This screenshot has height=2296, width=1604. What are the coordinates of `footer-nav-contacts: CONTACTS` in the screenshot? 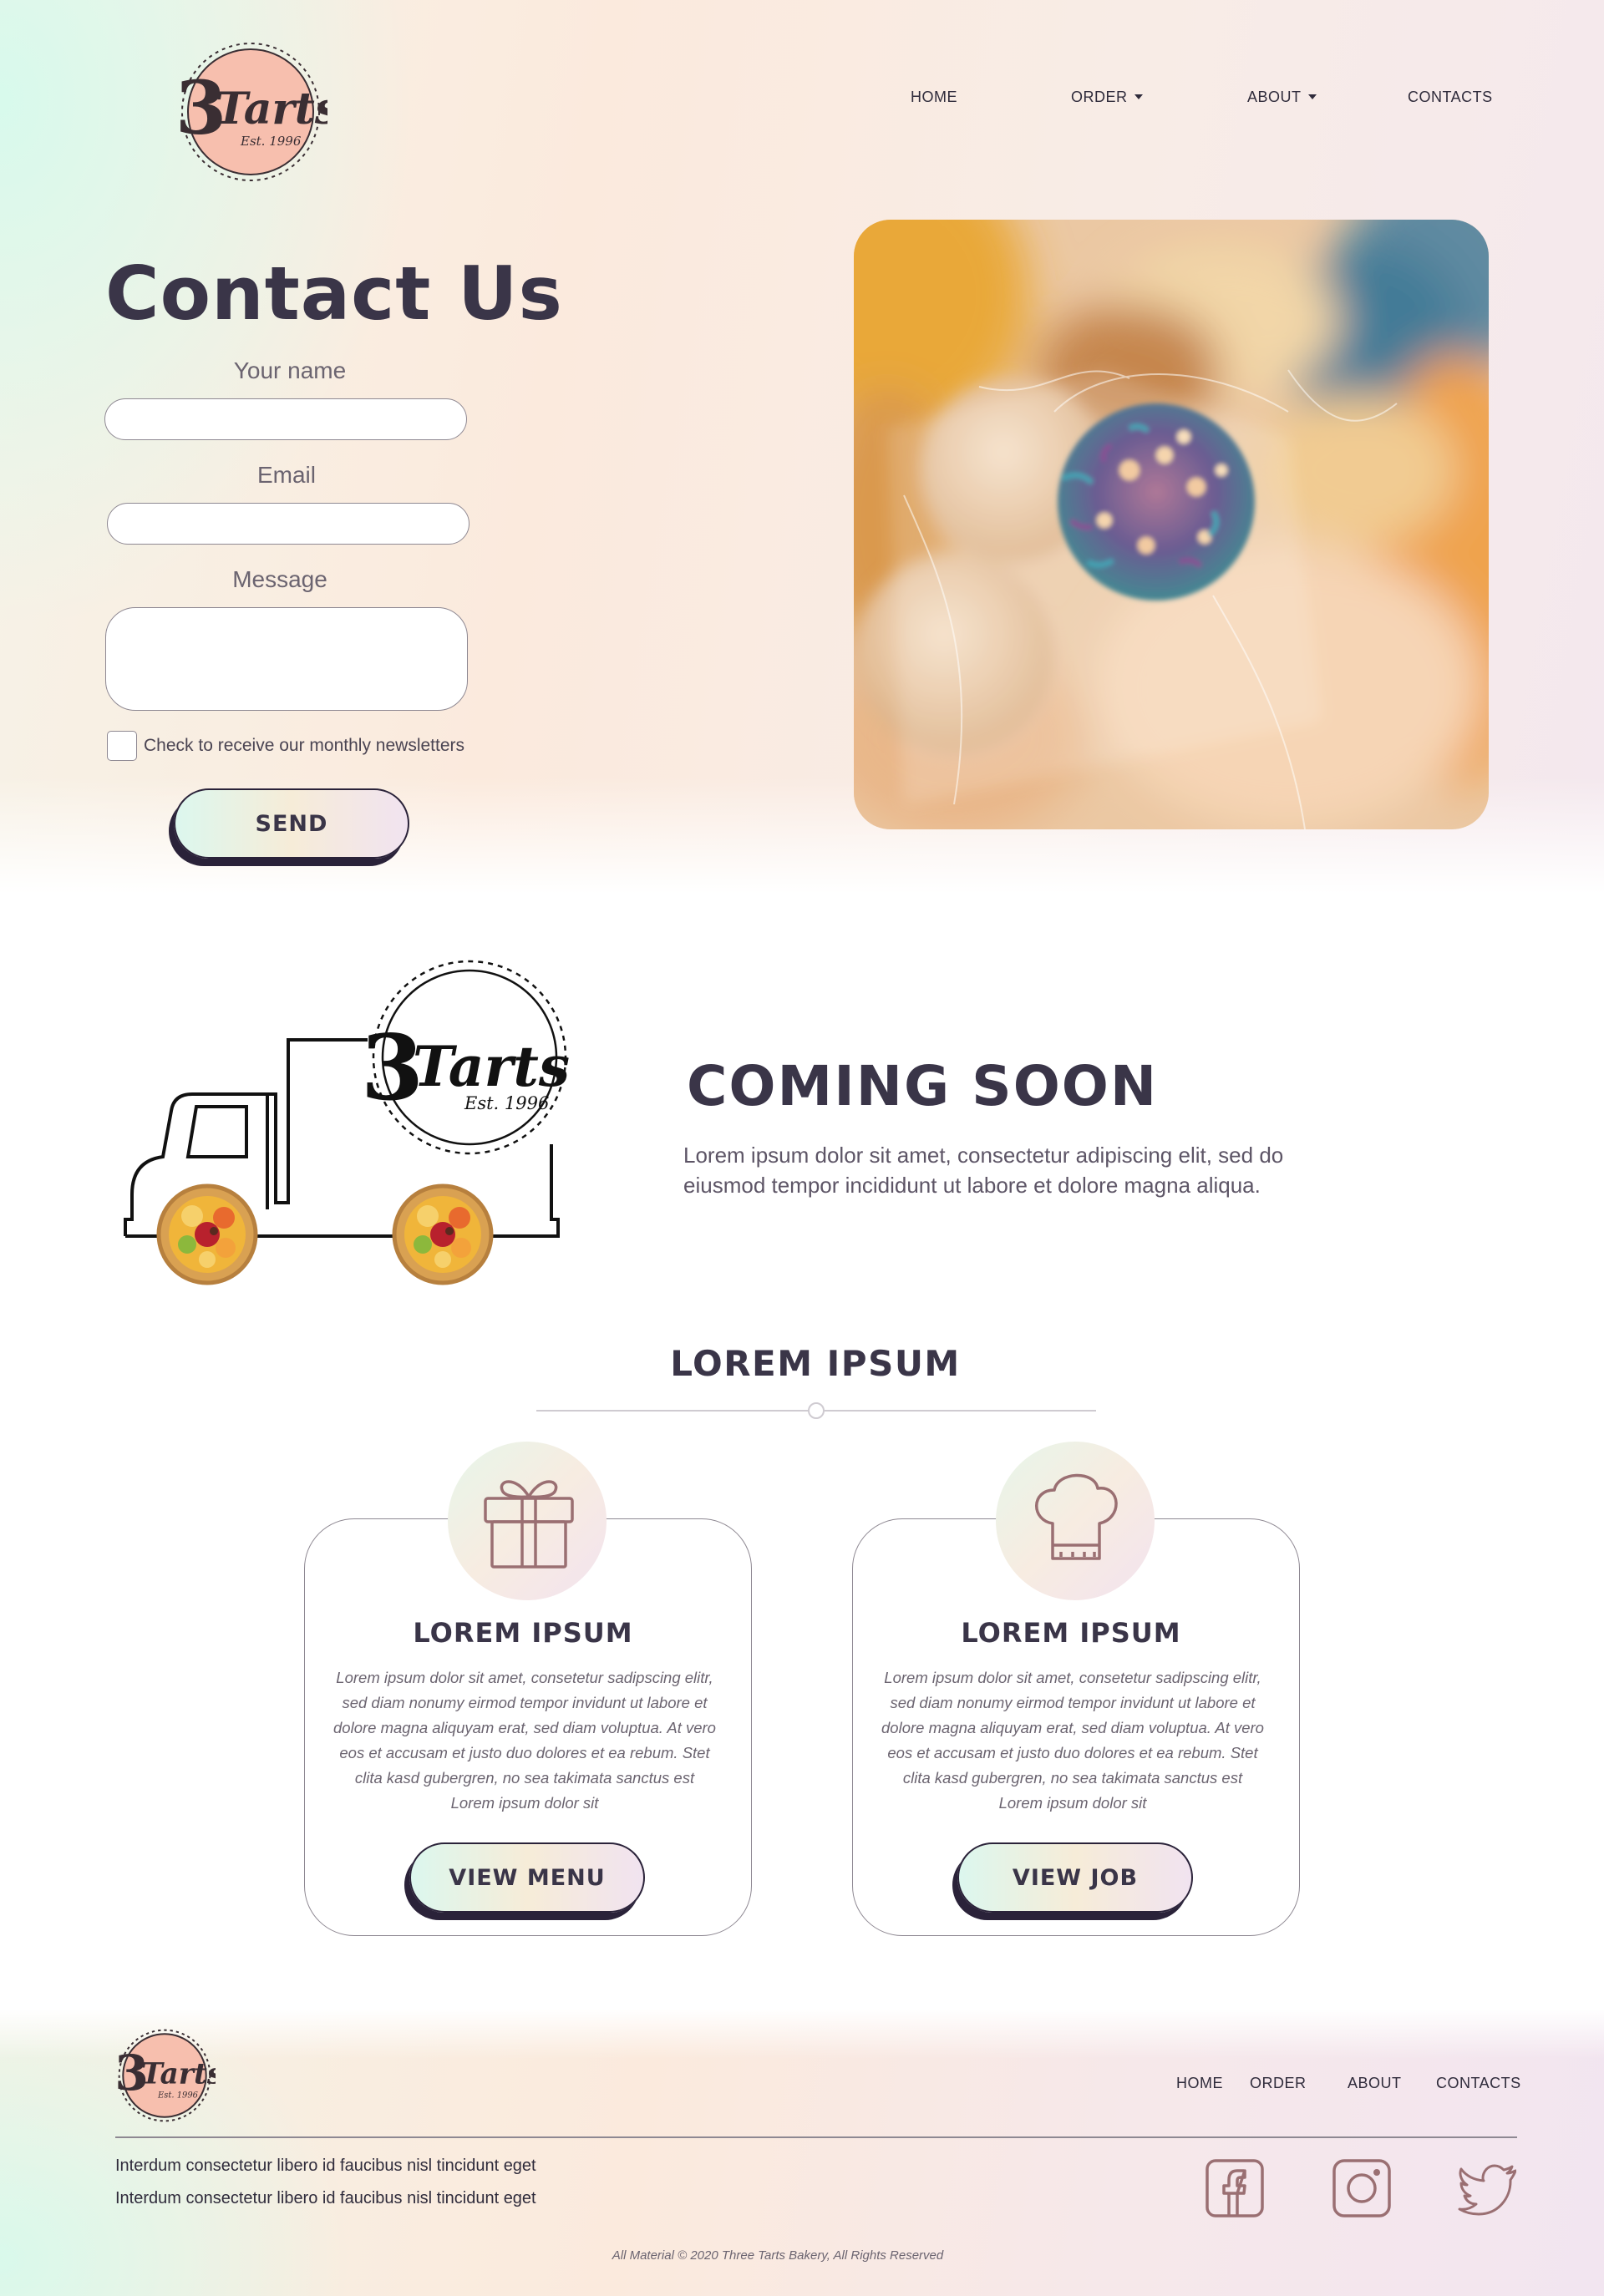 It's located at (1479, 2083).